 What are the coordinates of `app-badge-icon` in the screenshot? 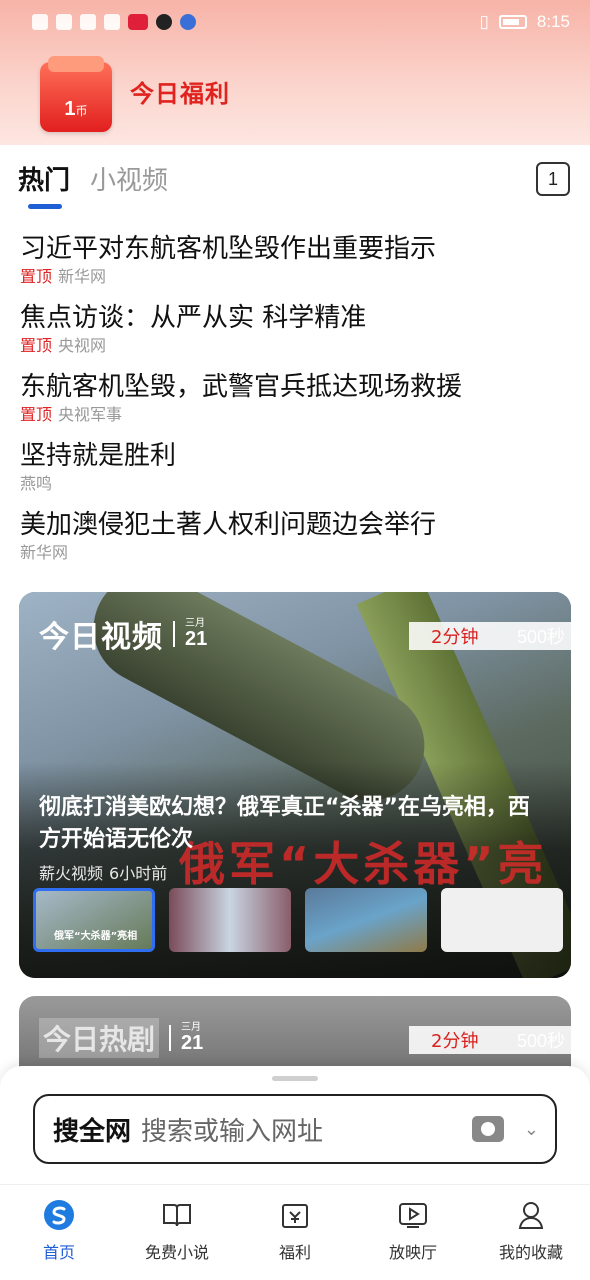 It's located at (138, 22).